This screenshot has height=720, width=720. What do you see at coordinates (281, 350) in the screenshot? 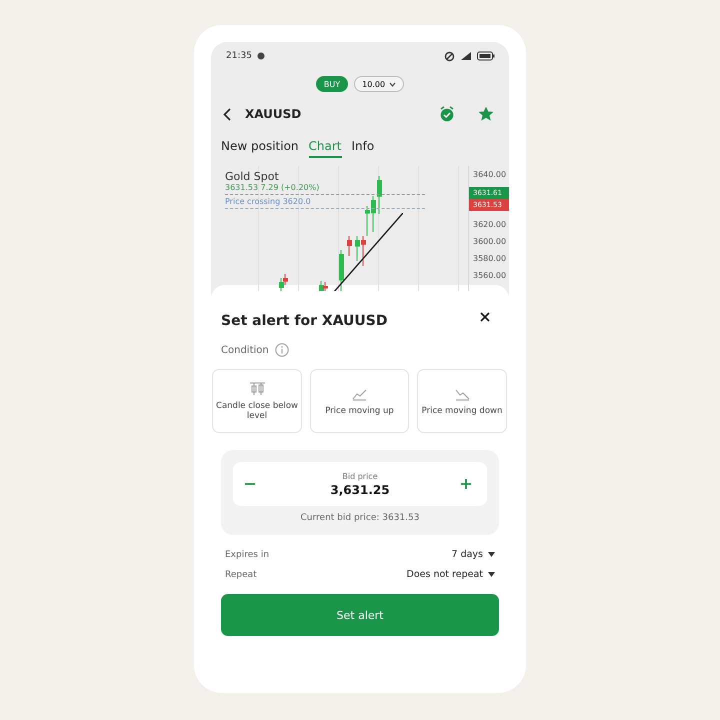
I see `info-icon` at bounding box center [281, 350].